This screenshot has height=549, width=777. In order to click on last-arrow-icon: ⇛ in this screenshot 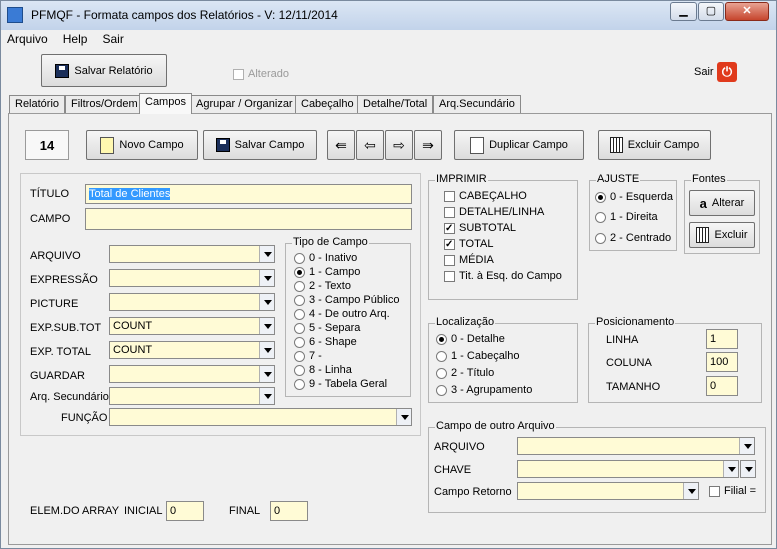, I will do `click(428, 144)`.